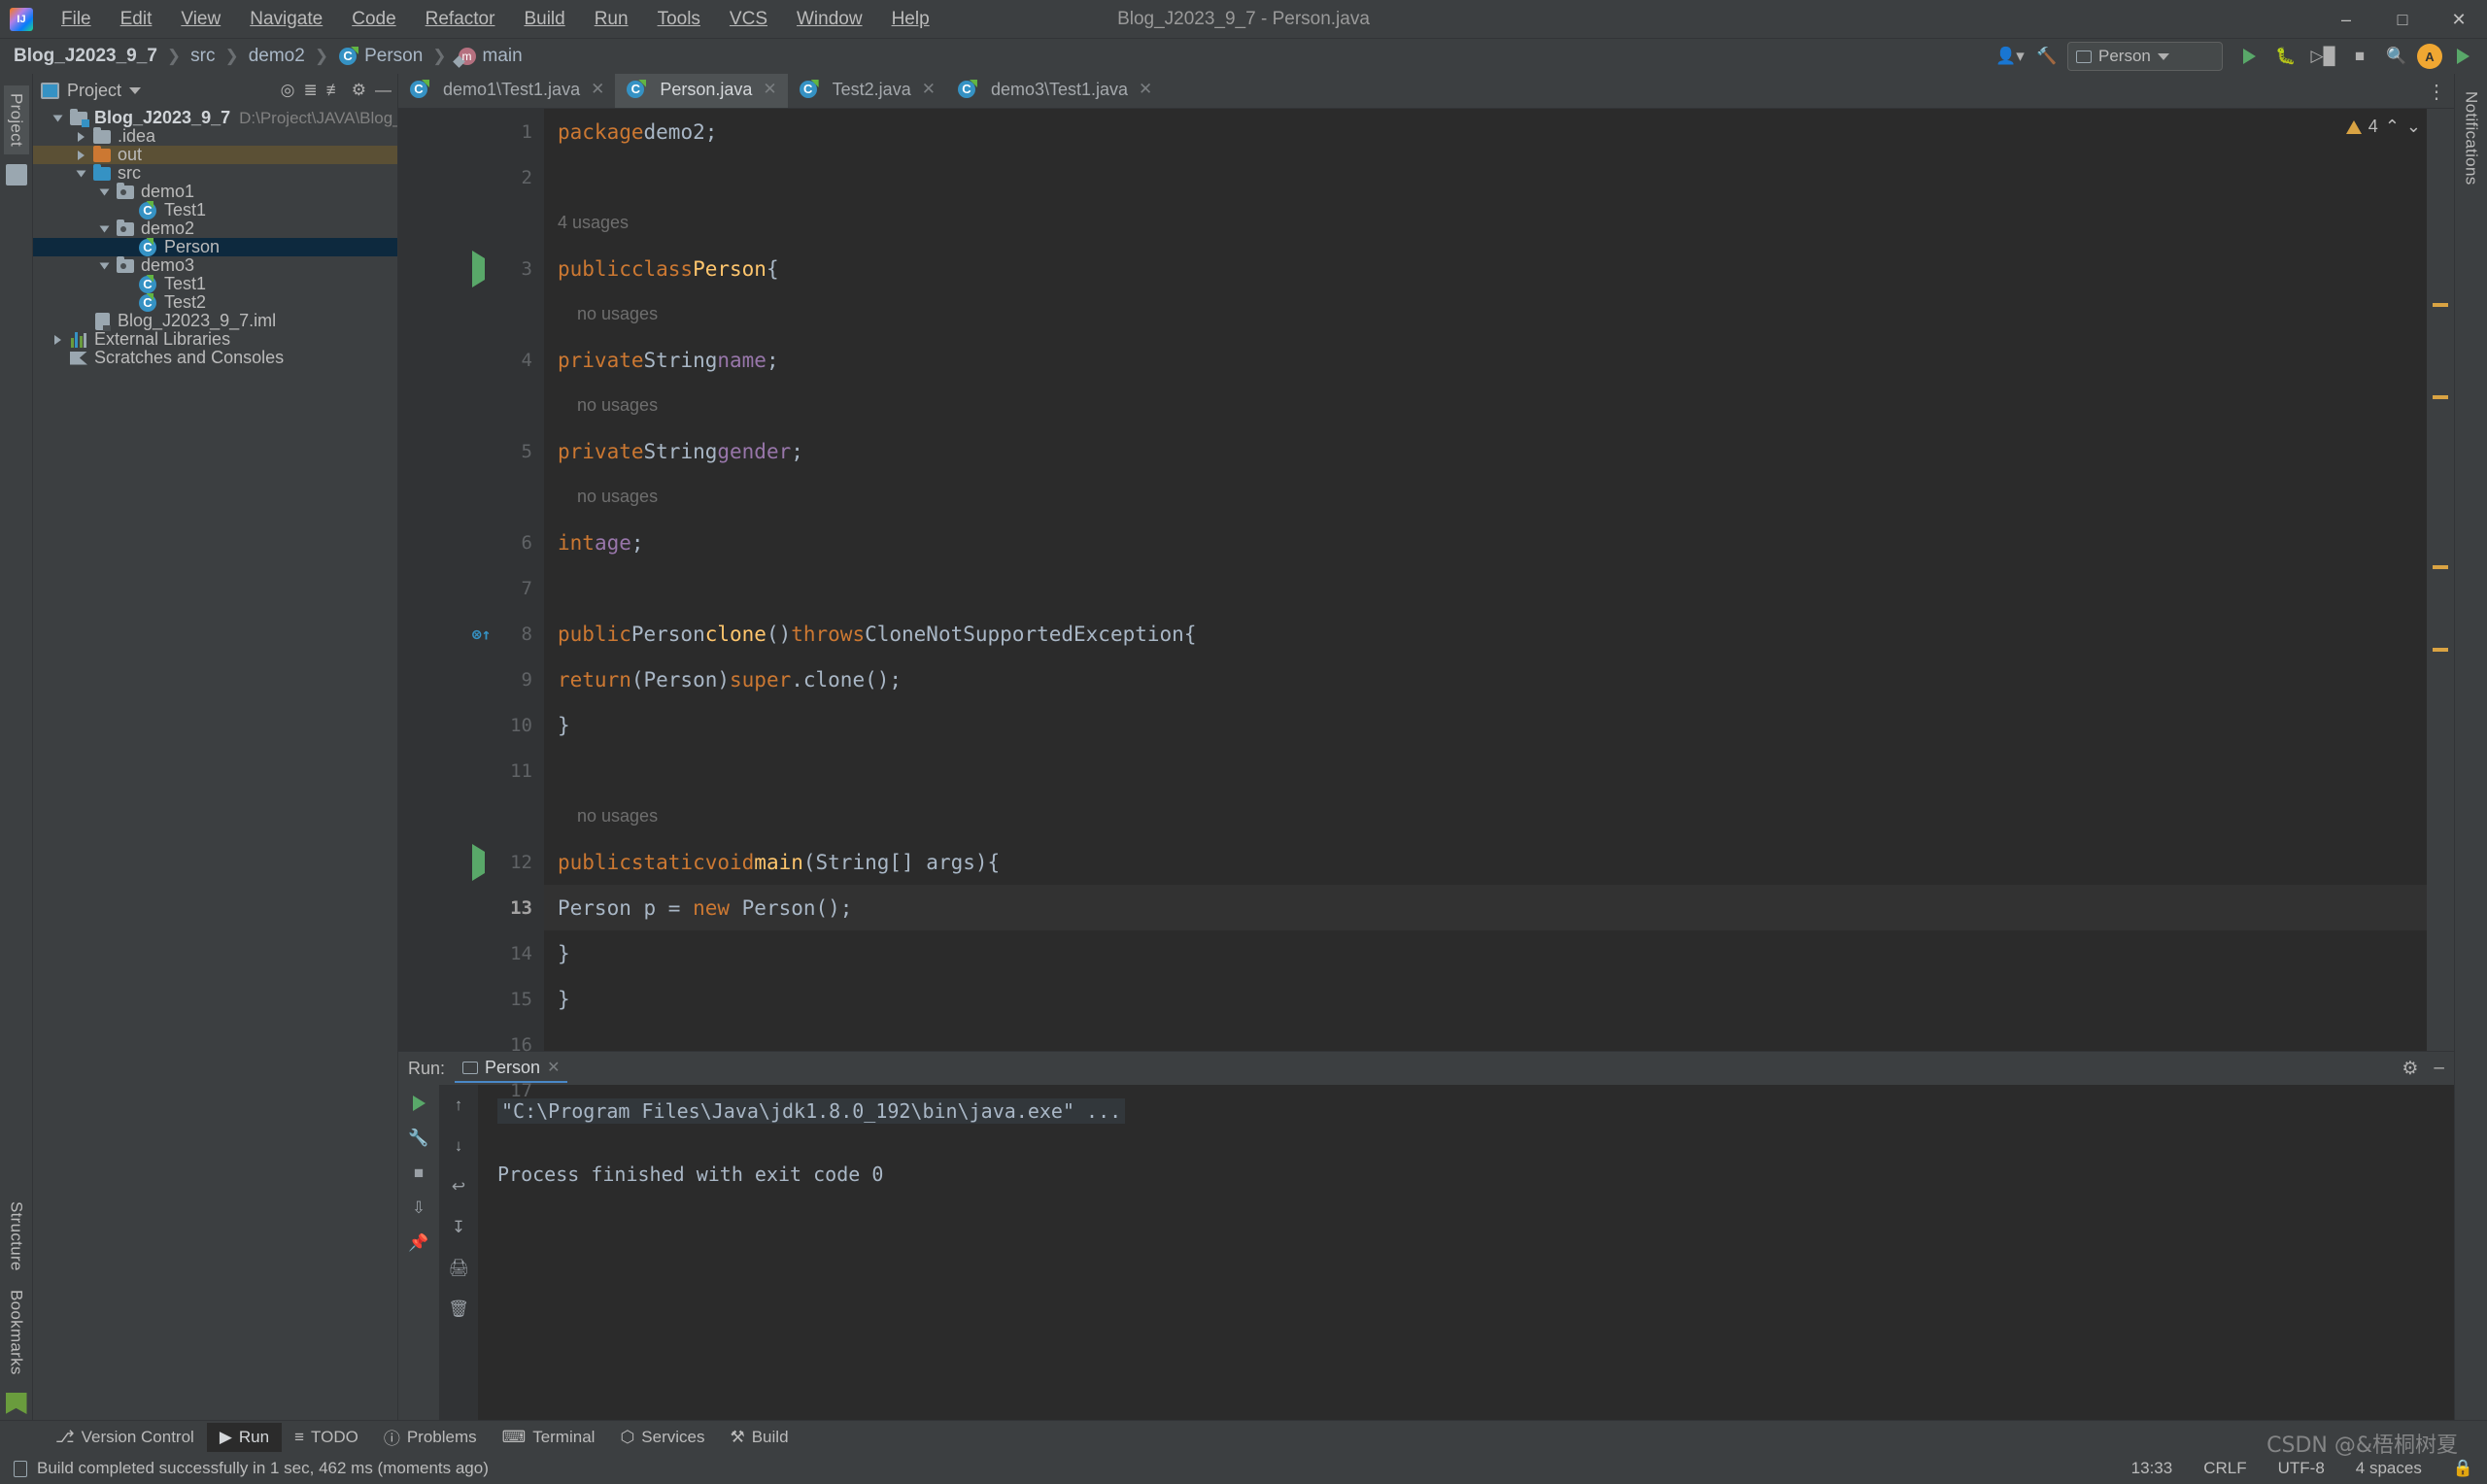 The height and width of the screenshot is (1484, 2487). Describe the element at coordinates (471, 771) in the screenshot. I see `gutter-line-11: 11` at that location.